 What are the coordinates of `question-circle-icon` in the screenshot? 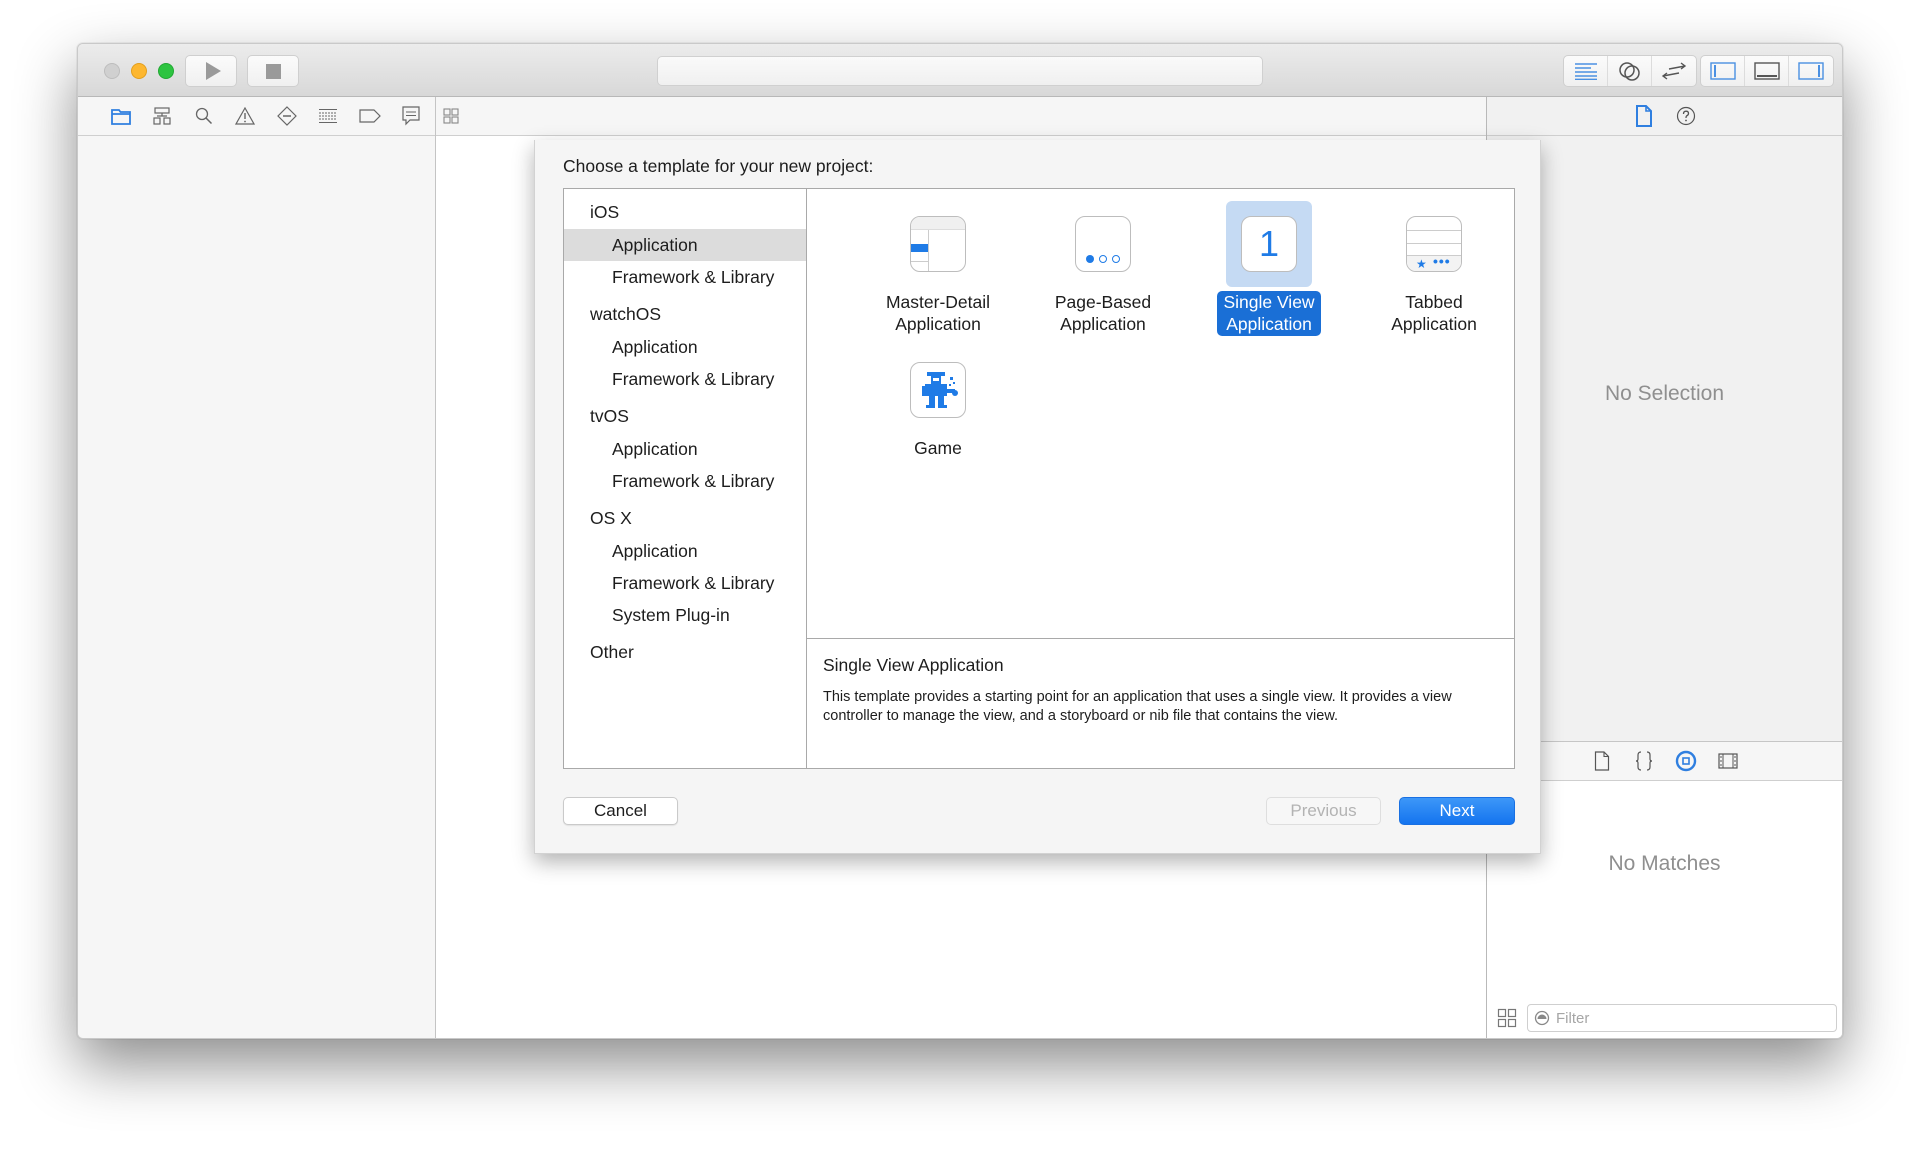 It's located at (1685, 116).